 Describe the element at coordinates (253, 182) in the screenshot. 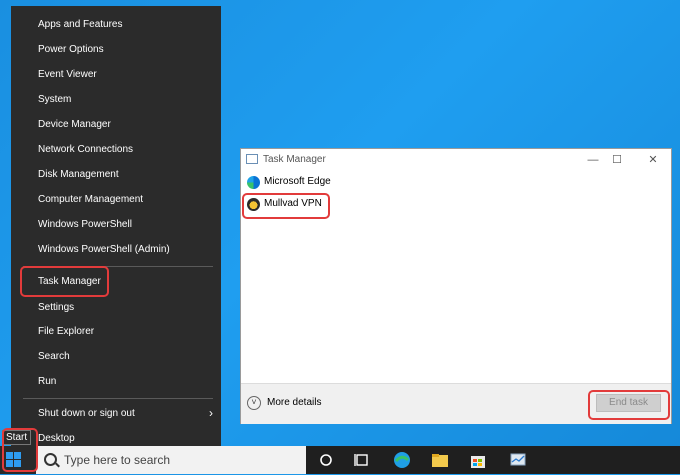

I see `edge-icon` at that location.